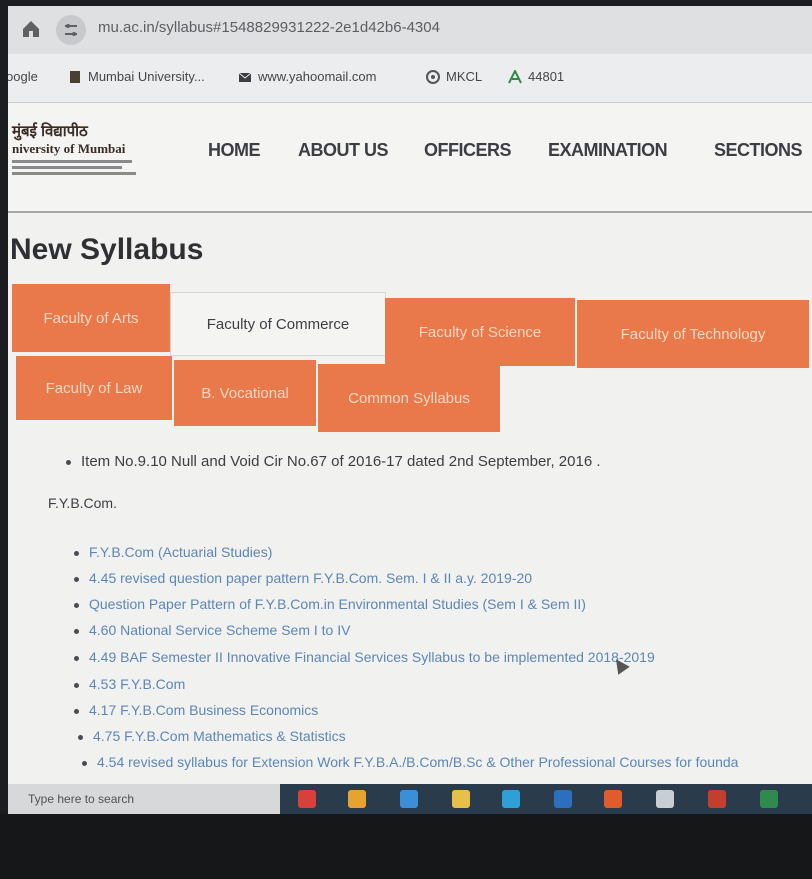  What do you see at coordinates (613, 799) in the screenshot?
I see `firefox-icon` at bounding box center [613, 799].